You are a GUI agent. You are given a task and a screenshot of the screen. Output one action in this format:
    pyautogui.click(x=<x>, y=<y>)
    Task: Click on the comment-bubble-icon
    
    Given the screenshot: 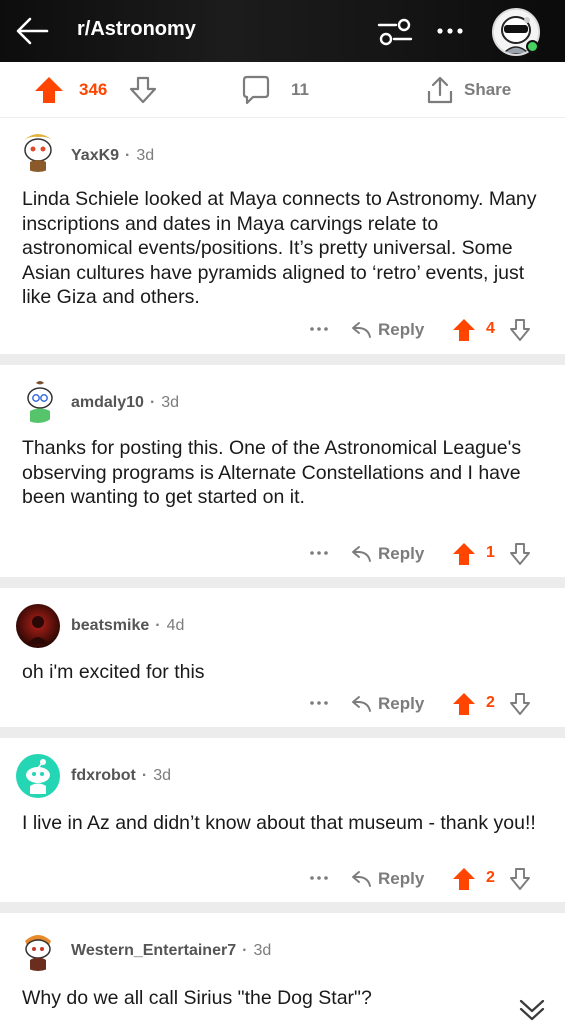 What is the action you would take?
    pyautogui.click(x=256, y=90)
    